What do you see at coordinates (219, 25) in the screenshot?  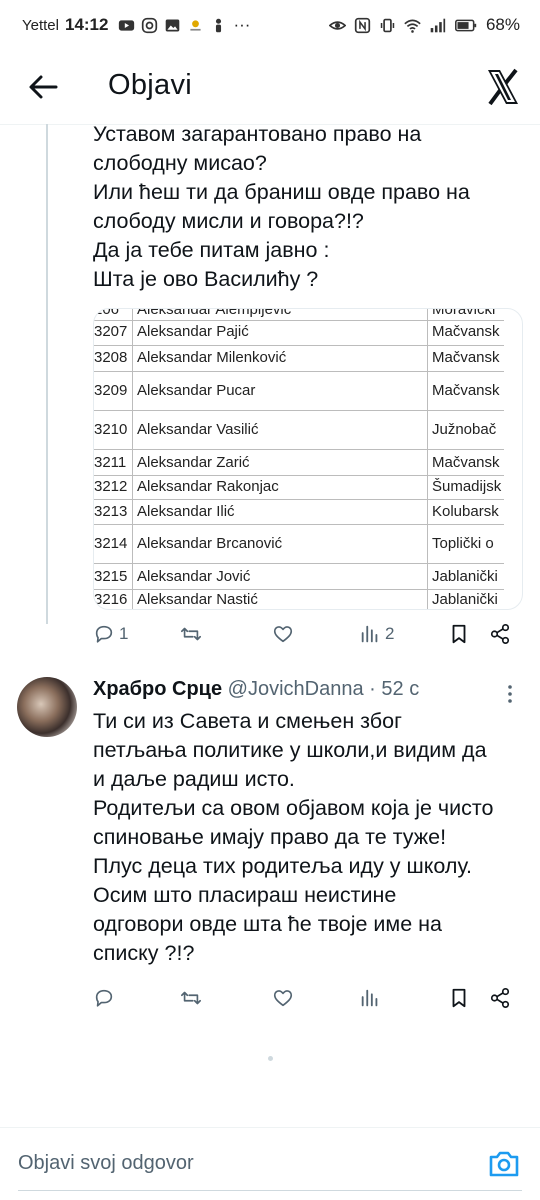 I see `person-icon` at bounding box center [219, 25].